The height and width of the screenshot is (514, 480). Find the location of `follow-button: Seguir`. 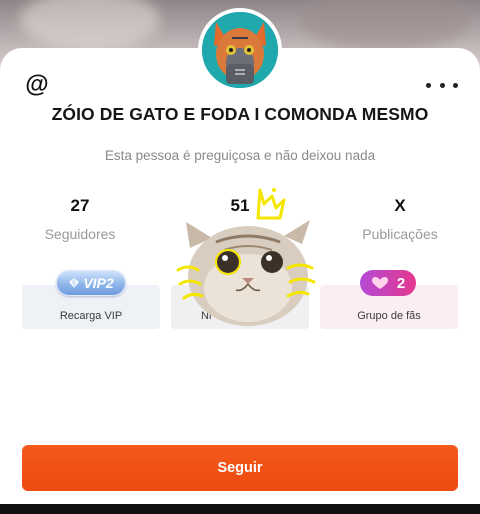

follow-button: Seguir is located at coordinates (240, 468).